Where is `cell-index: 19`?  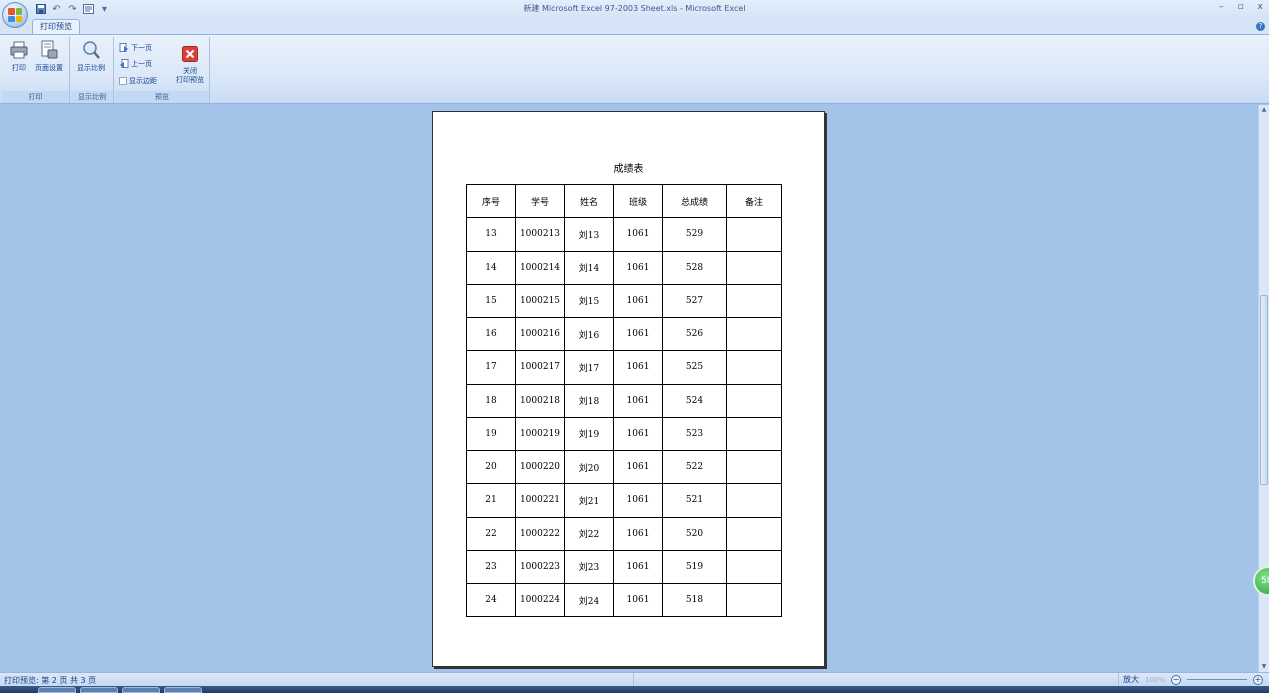
cell-index: 19 is located at coordinates (491, 434).